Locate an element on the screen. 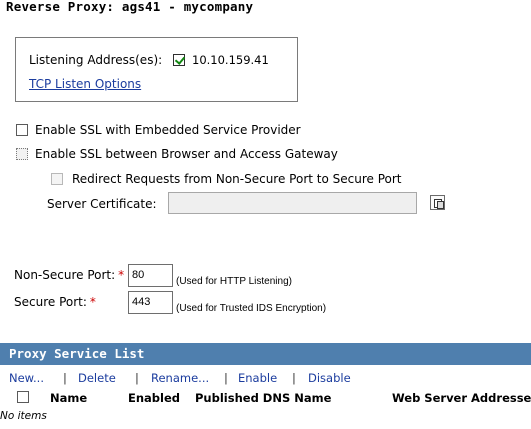  proxy-service-list-title: Proxy Service List is located at coordinates (77, 353).